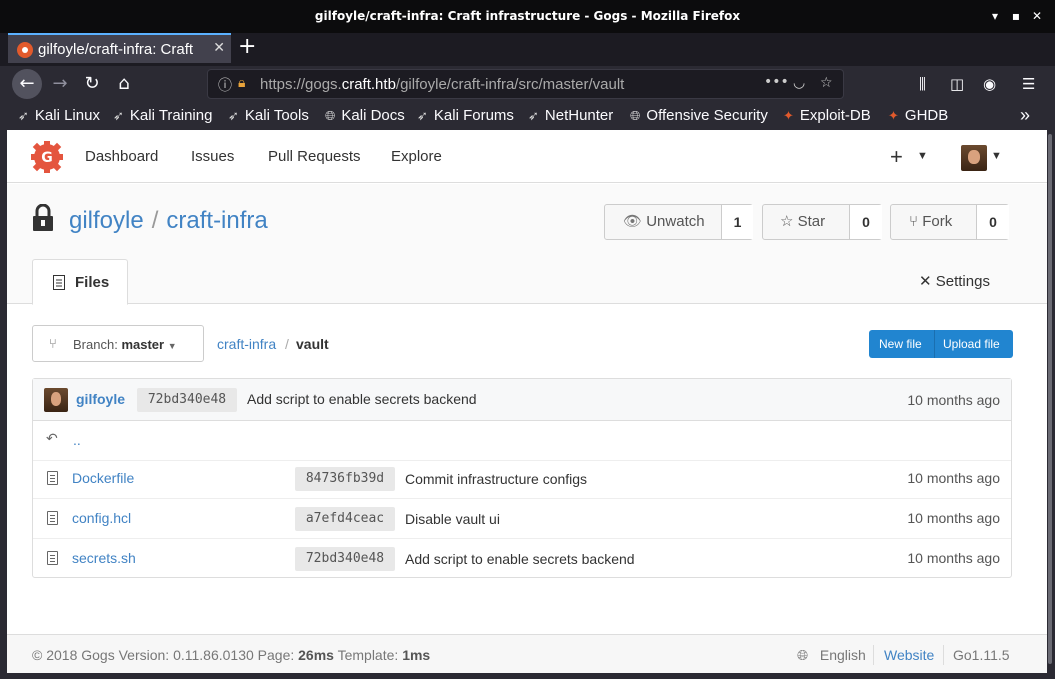 The width and height of the screenshot is (1055, 679). Describe the element at coordinates (934, 344) in the screenshot. I see `button-divider` at that location.